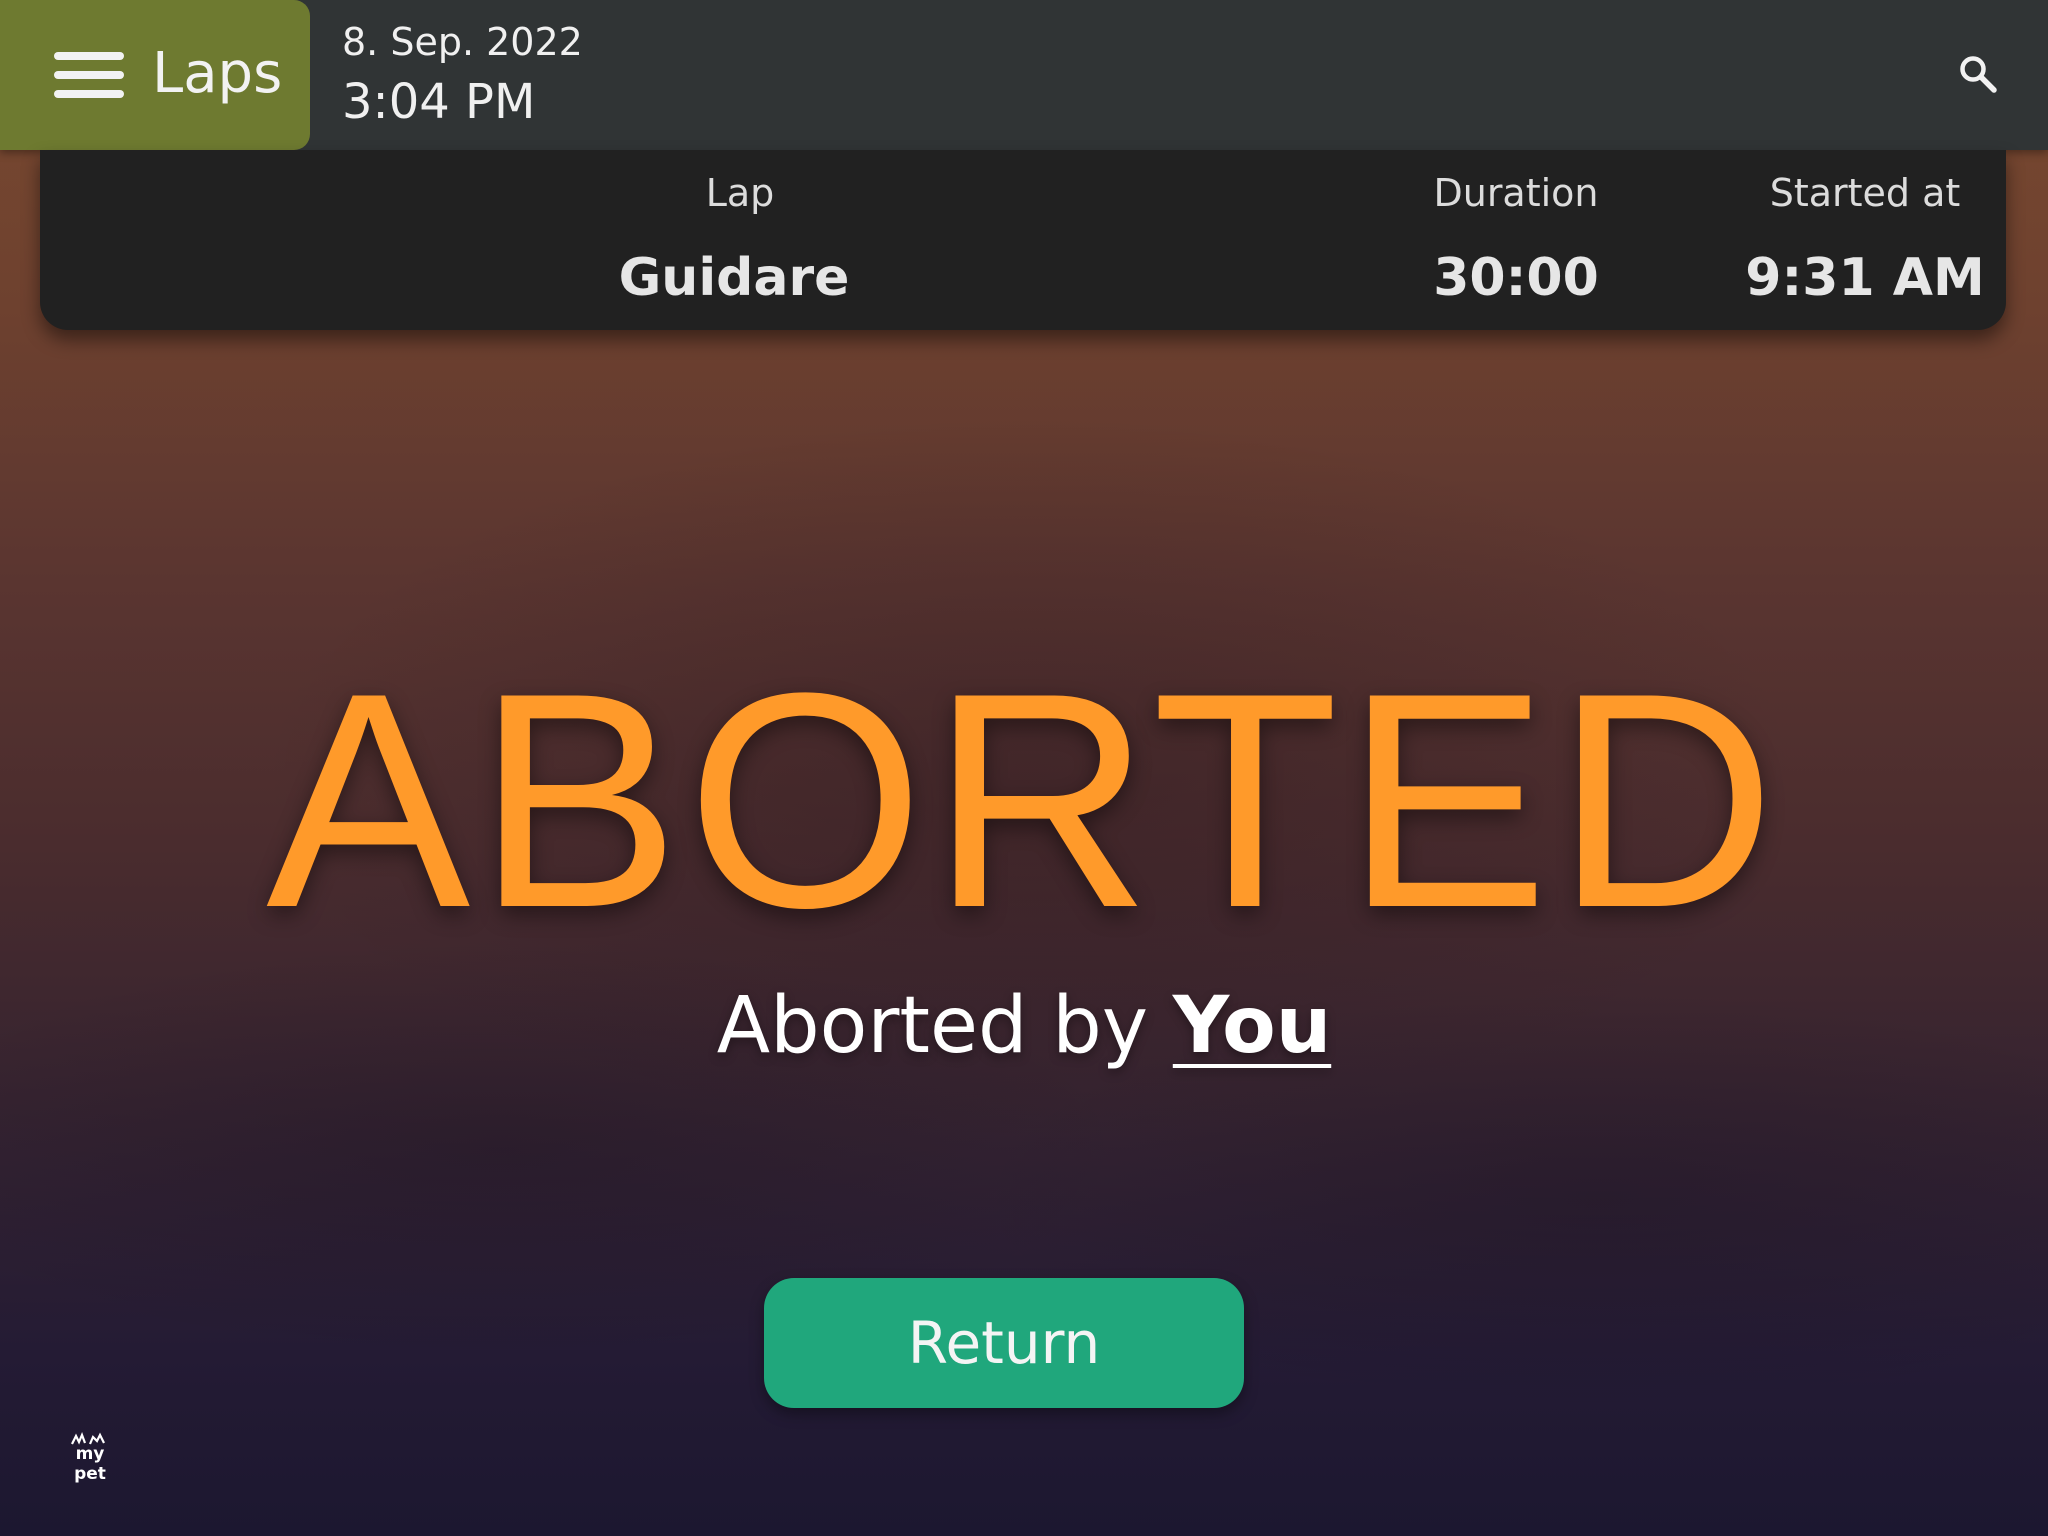 This screenshot has width=2048, height=1536. Describe the element at coordinates (740, 193) in the screenshot. I see `lap-column-header: Lap` at that location.